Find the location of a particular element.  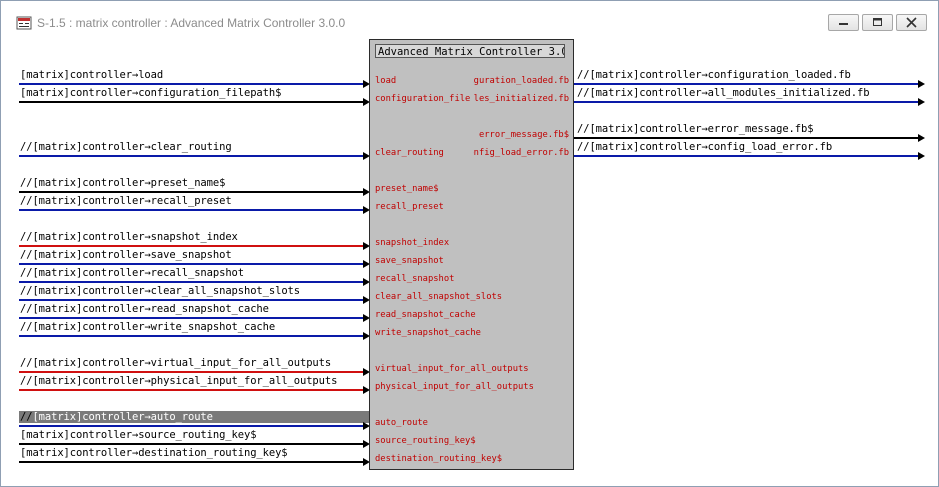

minimize-icon is located at coordinates (843, 24).